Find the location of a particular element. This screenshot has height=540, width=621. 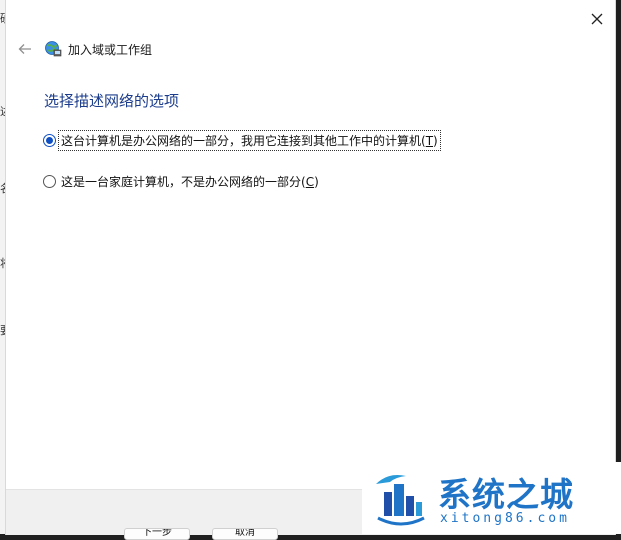

option-home-computer: 这是一台家庭计算机，不是办公网络的一部分(C) is located at coordinates (182, 181).